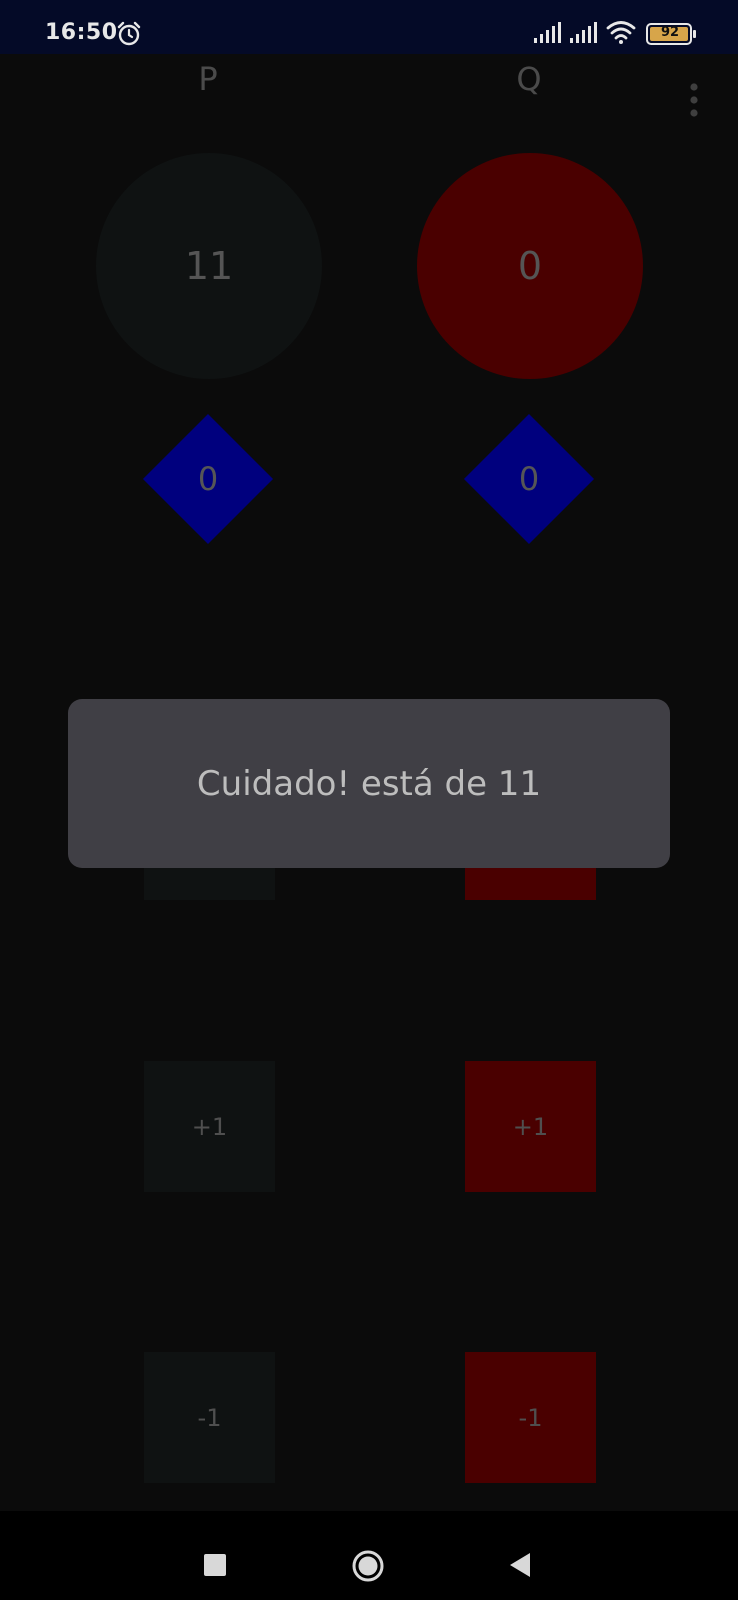 The width and height of the screenshot is (738, 1600). What do you see at coordinates (209, 1417) in the screenshot?
I see `player-p-minus-button: -1` at bounding box center [209, 1417].